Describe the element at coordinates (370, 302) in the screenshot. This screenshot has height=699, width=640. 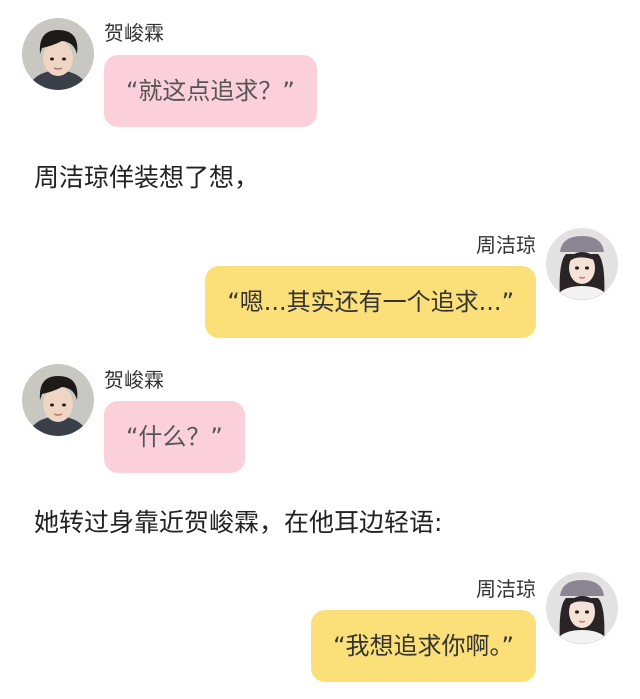
I see `chat-bubble: “嗯...其实还有一个追求...”` at that location.